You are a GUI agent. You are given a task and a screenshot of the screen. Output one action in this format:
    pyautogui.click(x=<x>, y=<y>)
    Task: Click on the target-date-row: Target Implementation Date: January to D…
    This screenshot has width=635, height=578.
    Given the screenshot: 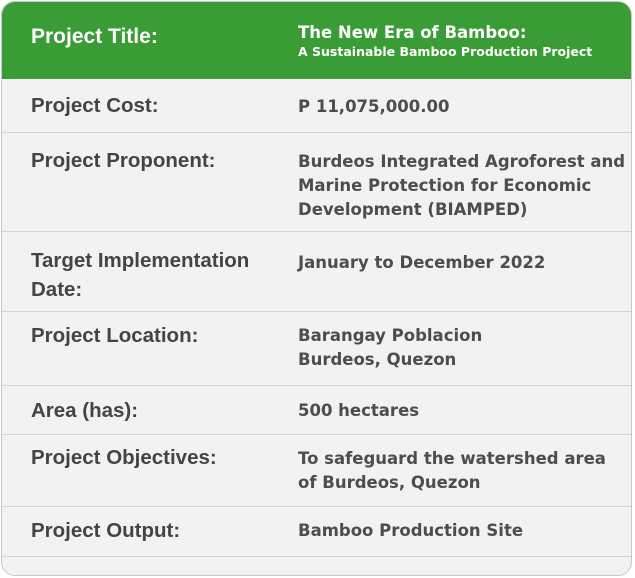 What is the action you would take?
    pyautogui.click(x=316, y=272)
    